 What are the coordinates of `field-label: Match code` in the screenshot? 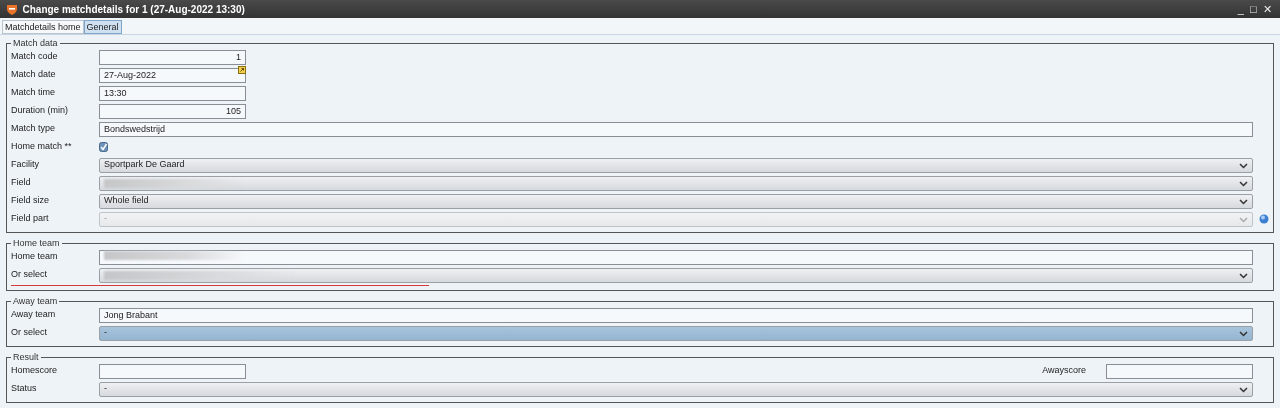 It's located at (35, 57).